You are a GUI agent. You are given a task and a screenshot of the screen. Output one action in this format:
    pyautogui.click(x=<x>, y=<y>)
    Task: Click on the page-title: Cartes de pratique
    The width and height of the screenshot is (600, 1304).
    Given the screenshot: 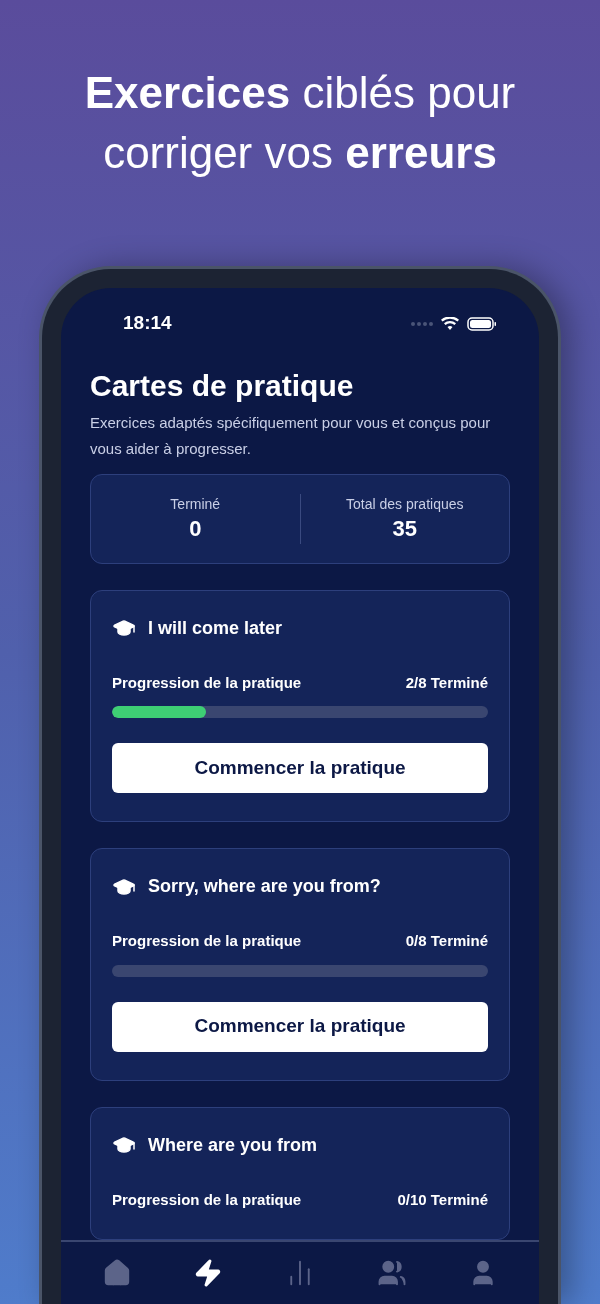 What is the action you would take?
    pyautogui.click(x=222, y=385)
    